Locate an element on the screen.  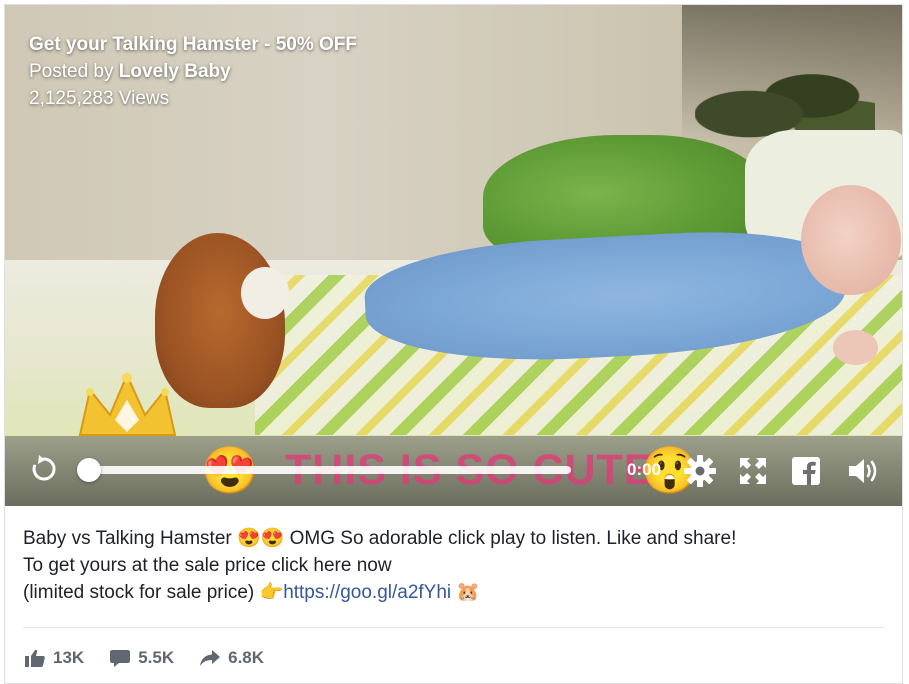
replay-icon is located at coordinates (44, 469).